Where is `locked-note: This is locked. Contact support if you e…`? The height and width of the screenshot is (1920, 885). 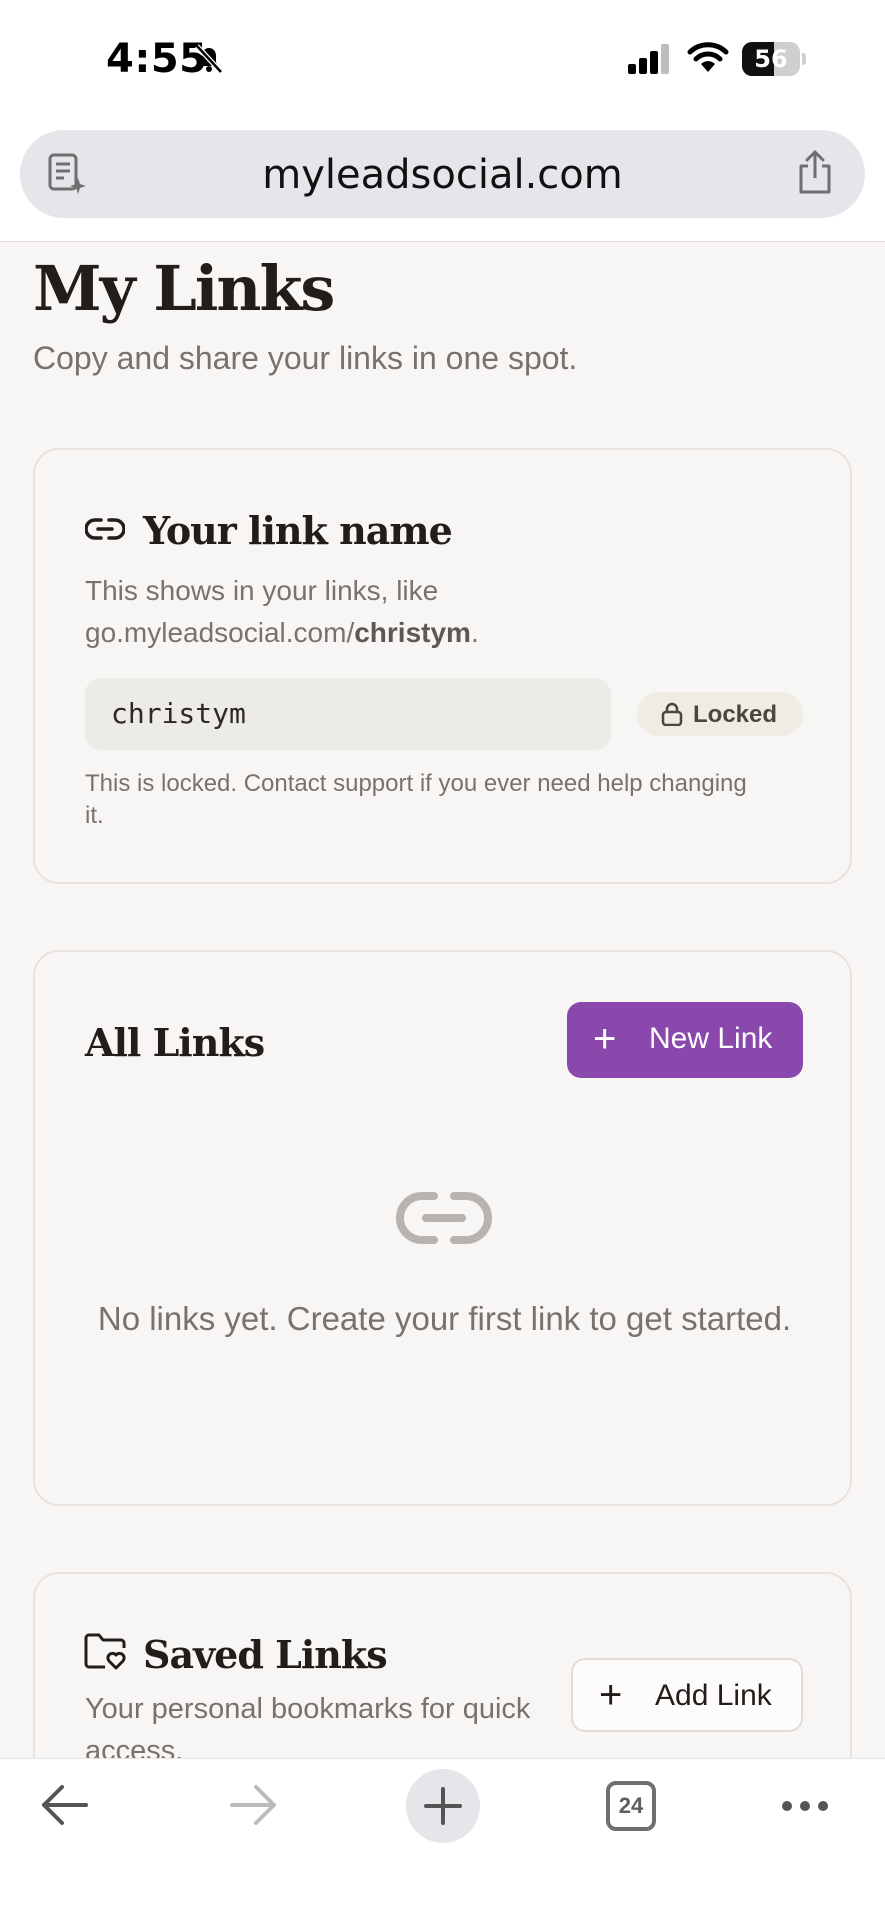 locked-note: This is locked. Contact support if you e… is located at coordinates (416, 799).